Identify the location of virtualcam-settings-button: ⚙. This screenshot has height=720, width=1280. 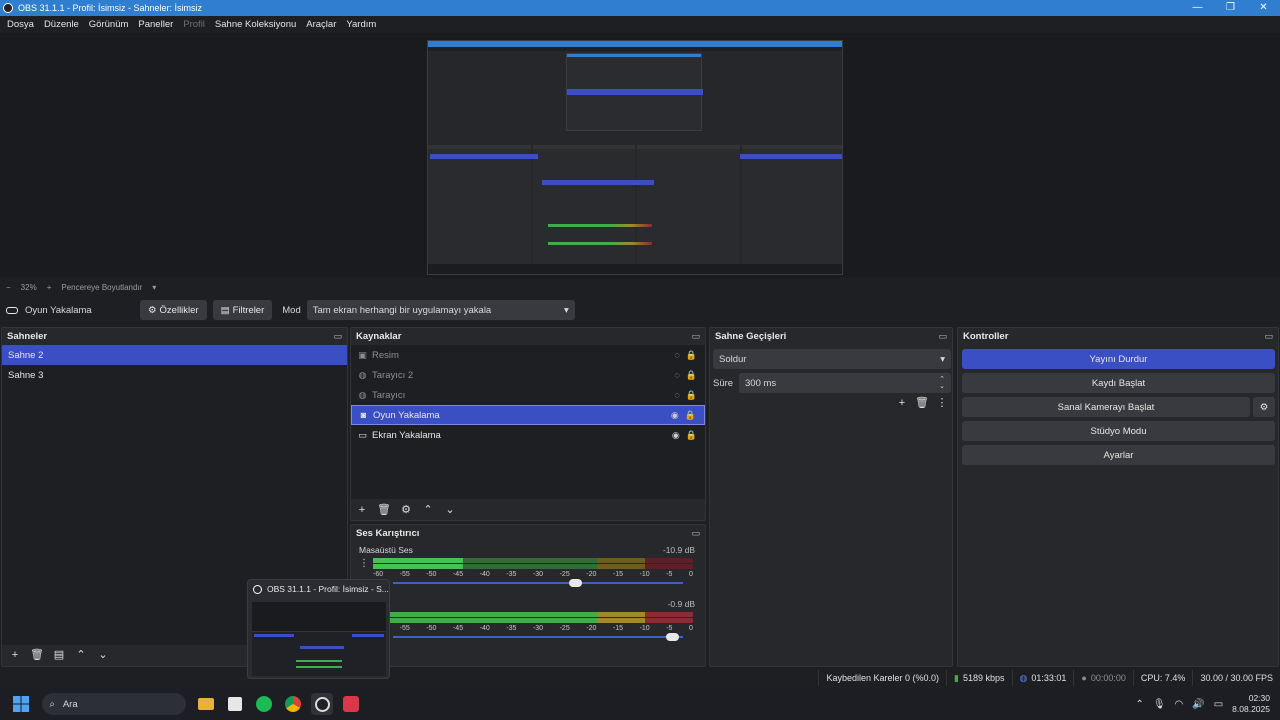
(1264, 407).